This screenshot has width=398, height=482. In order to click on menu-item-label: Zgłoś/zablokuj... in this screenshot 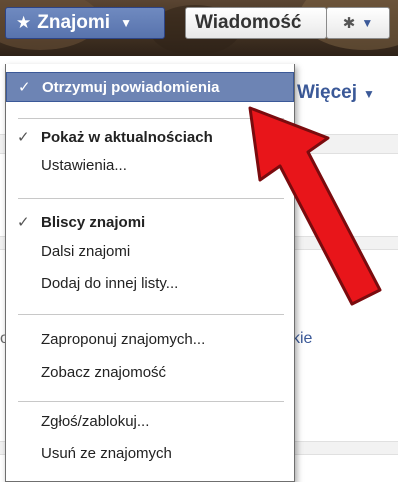, I will do `click(95, 421)`.